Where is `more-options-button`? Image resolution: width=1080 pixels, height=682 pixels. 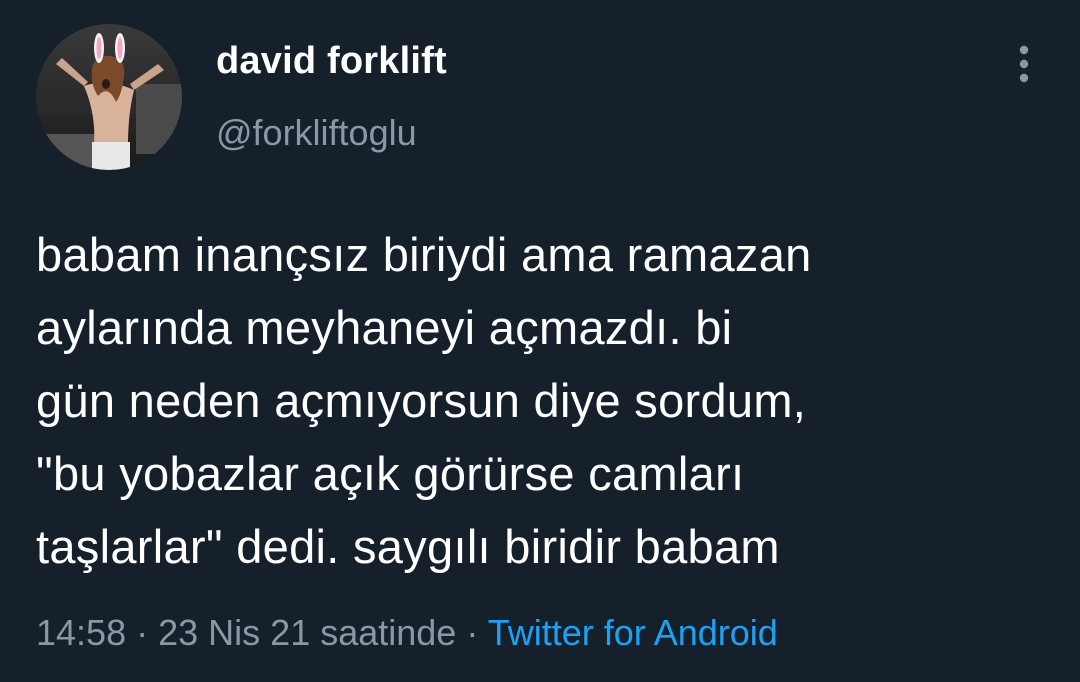 more-options-button is located at coordinates (1024, 65).